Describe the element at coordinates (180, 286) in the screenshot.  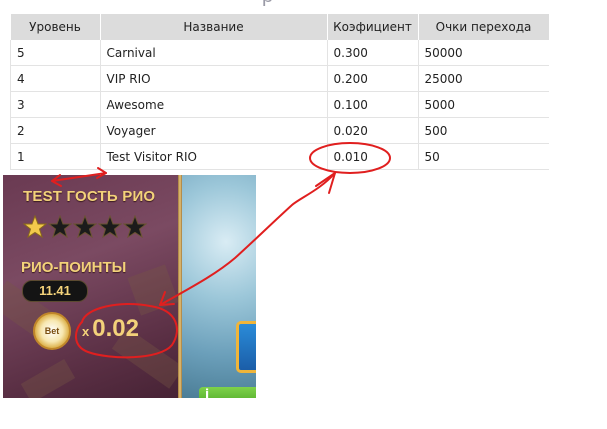
I see `panel-divider` at that location.